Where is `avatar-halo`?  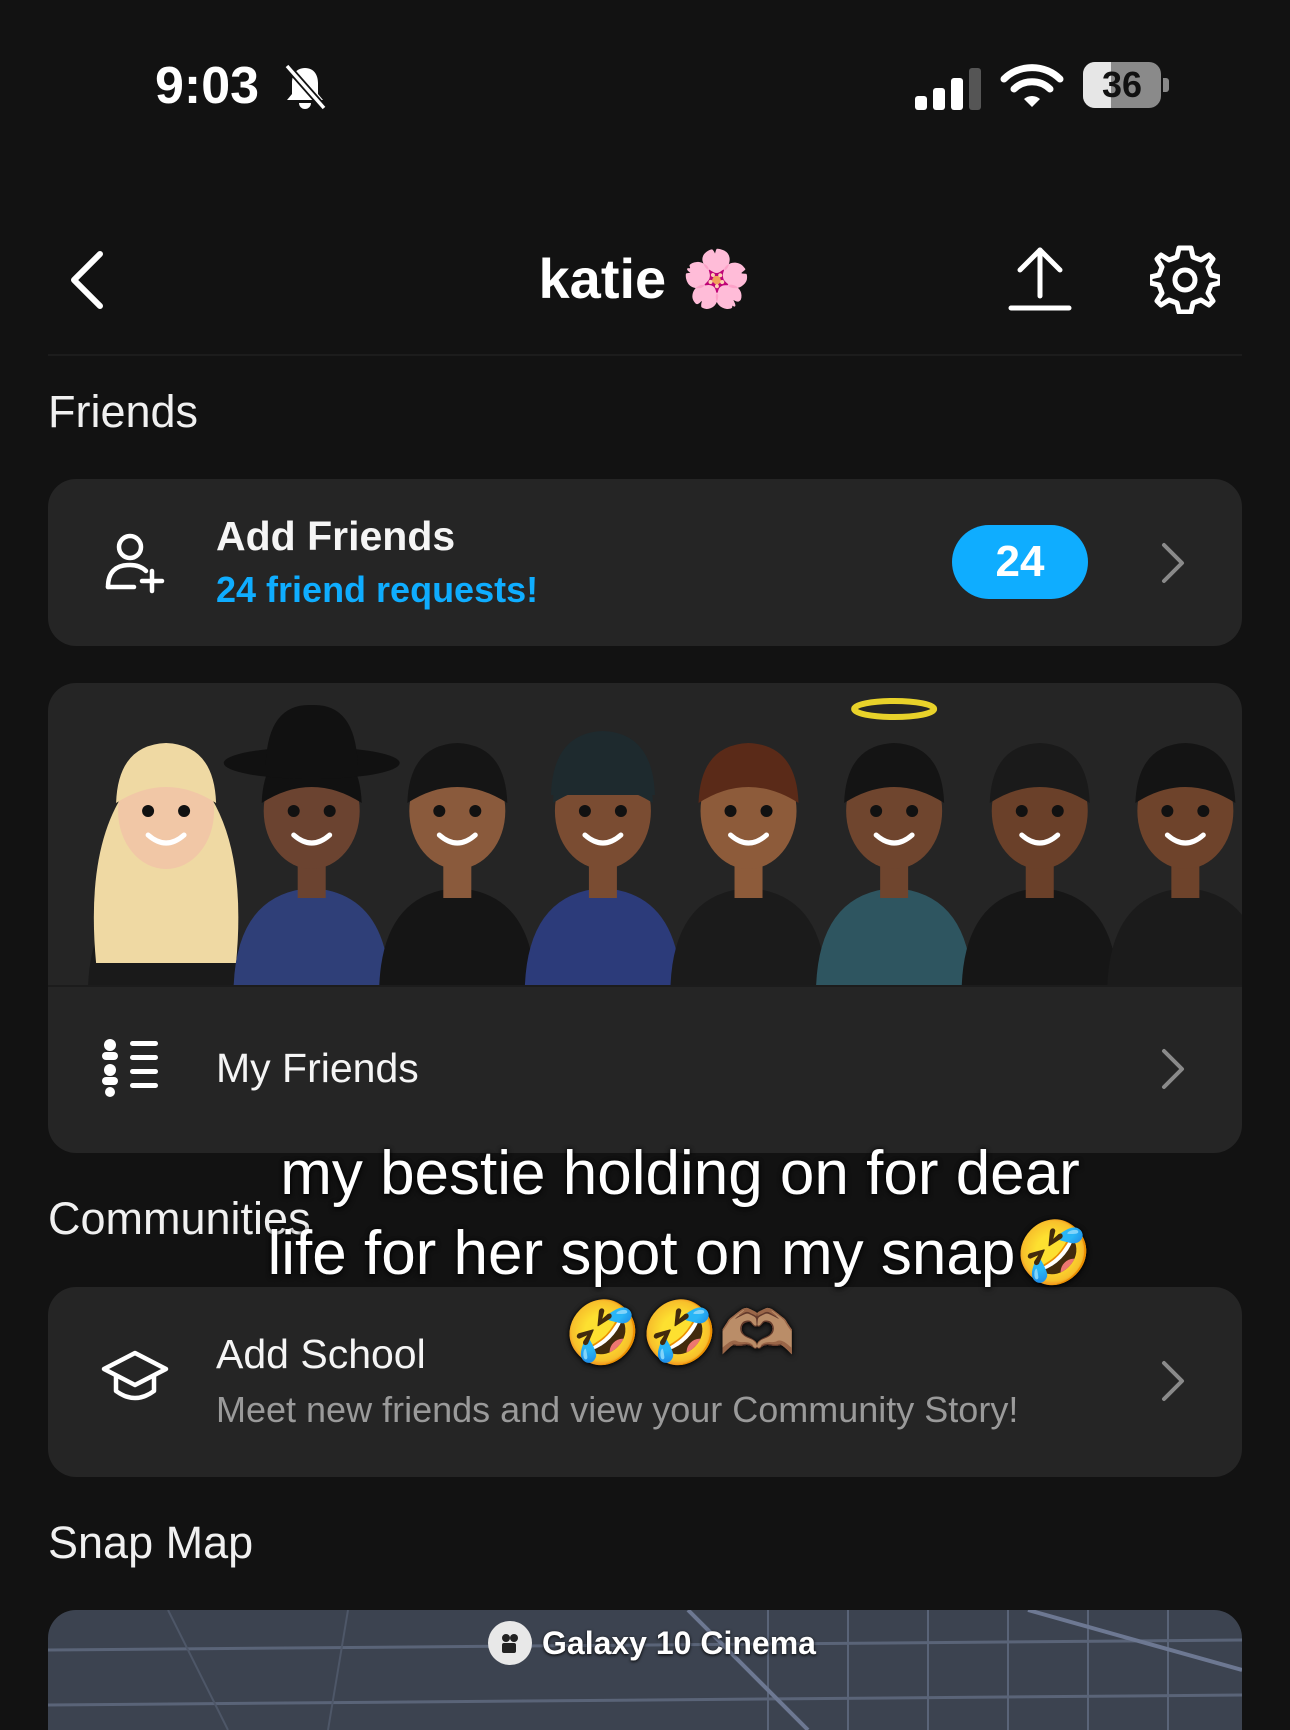
avatar-halo is located at coordinates (894, 709).